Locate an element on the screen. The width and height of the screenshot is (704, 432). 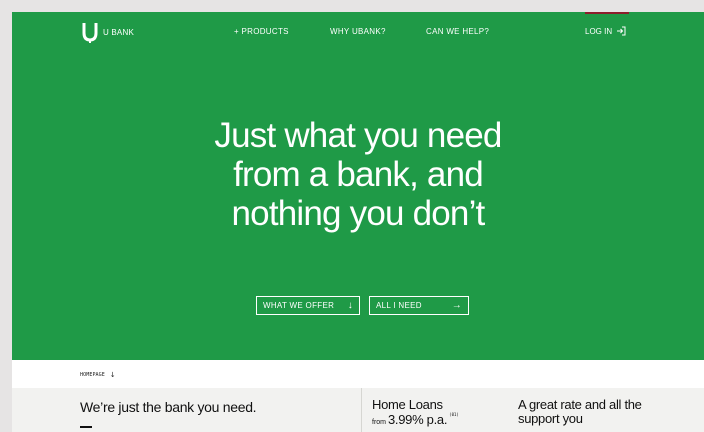
home-loans-rate-line: from 3.99% p.a. (01) is located at coordinates (415, 419).